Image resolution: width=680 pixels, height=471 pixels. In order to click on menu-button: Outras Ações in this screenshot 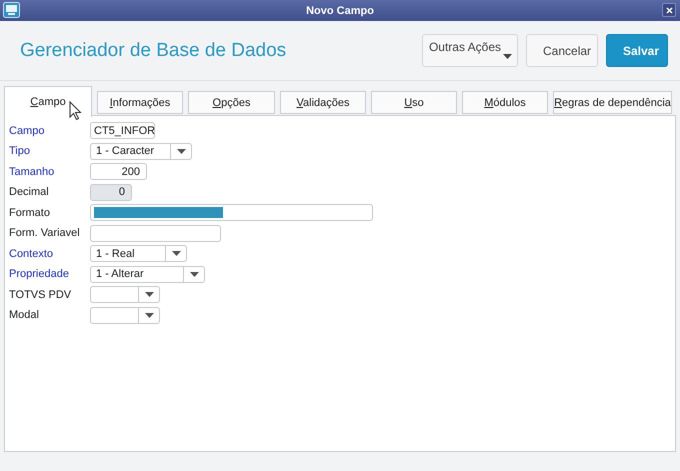, I will do `click(470, 50)`.